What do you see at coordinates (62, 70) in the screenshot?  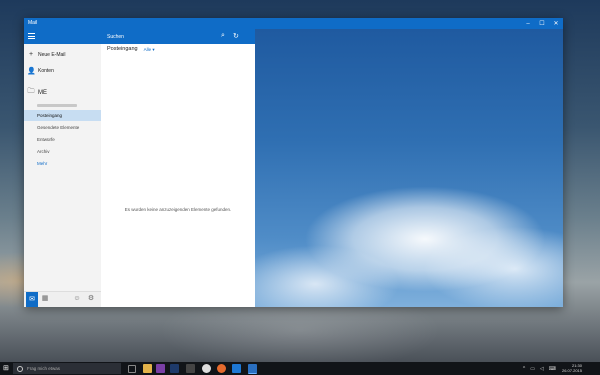 I see `accounts-button: 👤 Konten` at bounding box center [62, 70].